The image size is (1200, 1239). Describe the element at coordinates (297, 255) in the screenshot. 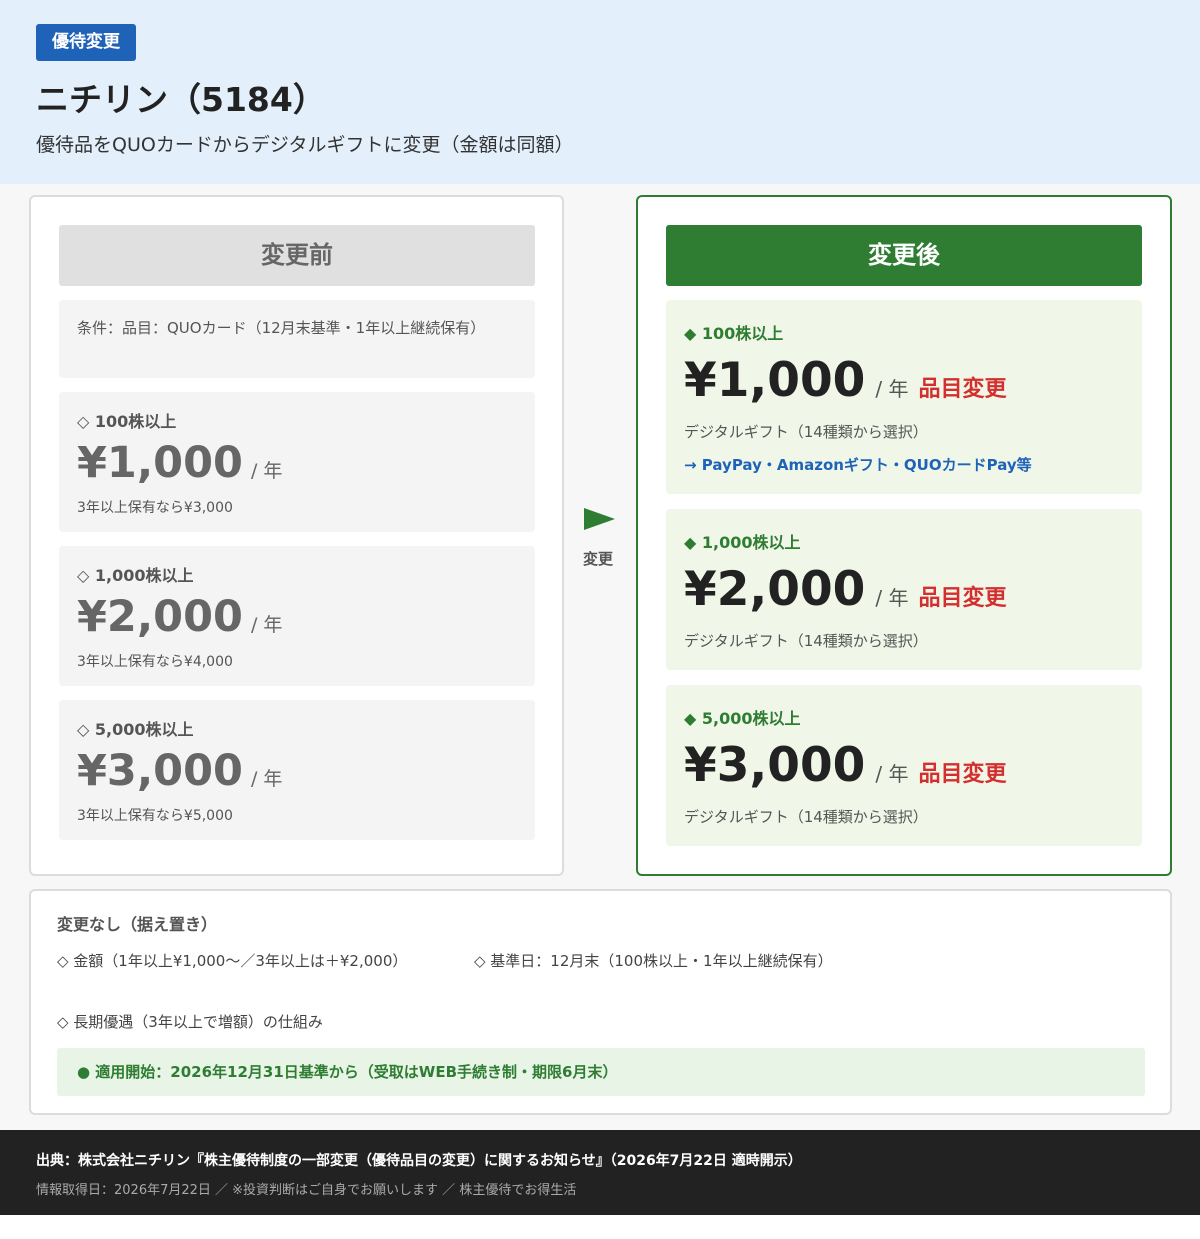

I see `before-heading: 変更前` at that location.